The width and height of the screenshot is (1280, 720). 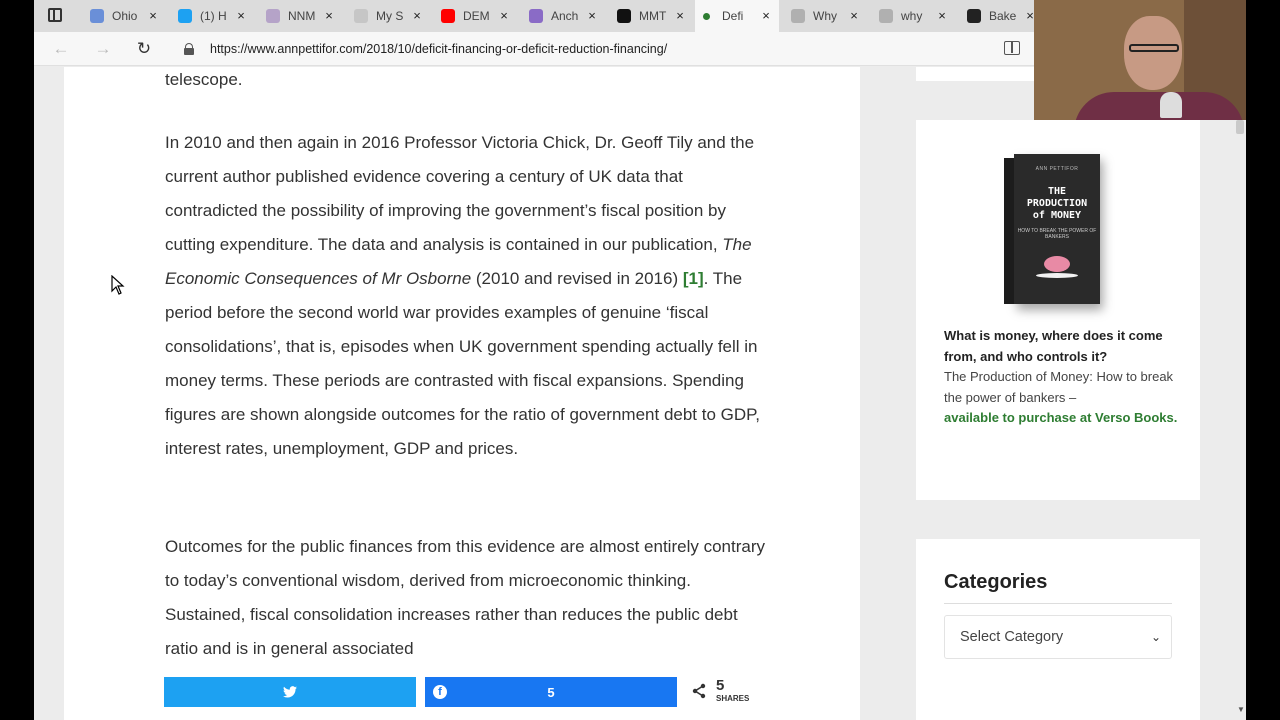 I want to click on book-author: ANN PETTIFOR, so click(x=1057, y=169).